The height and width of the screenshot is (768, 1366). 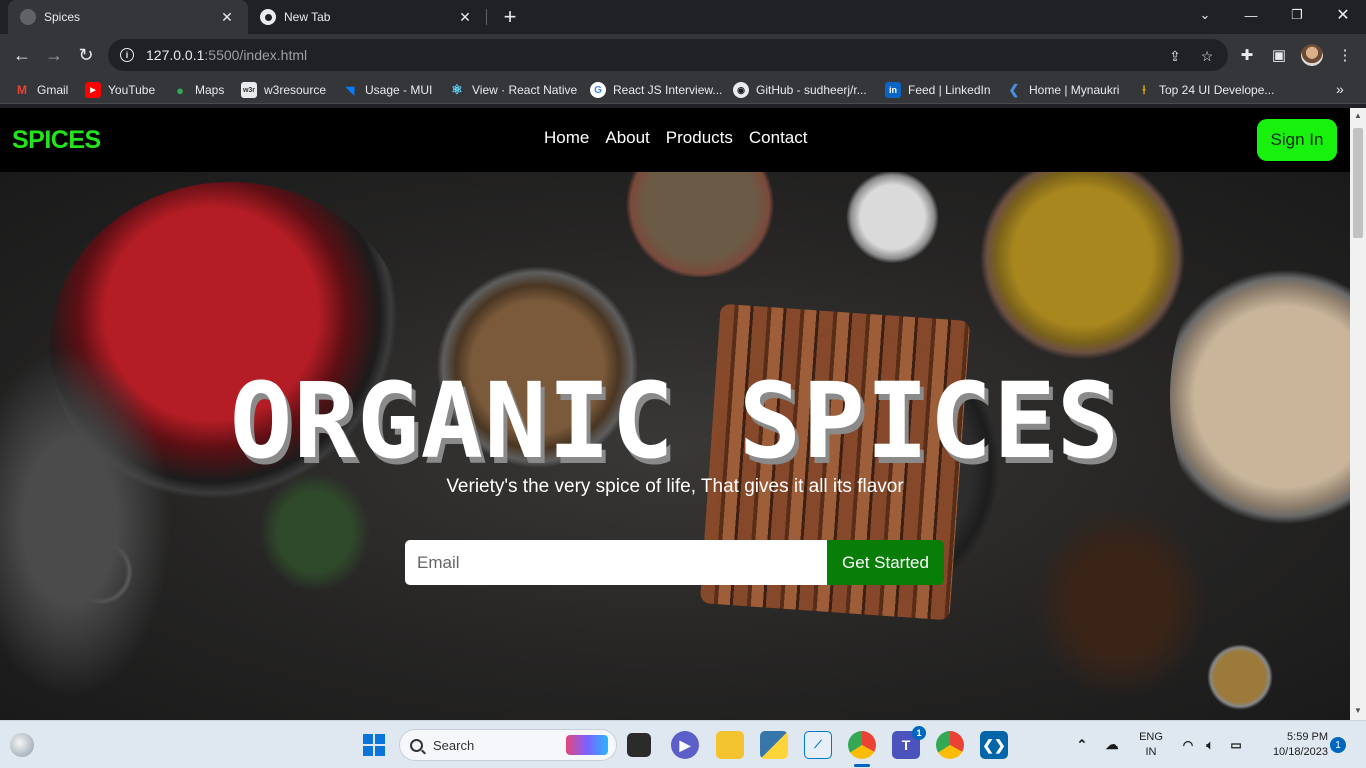 I want to click on teams-icon: T1, so click(x=909, y=742).